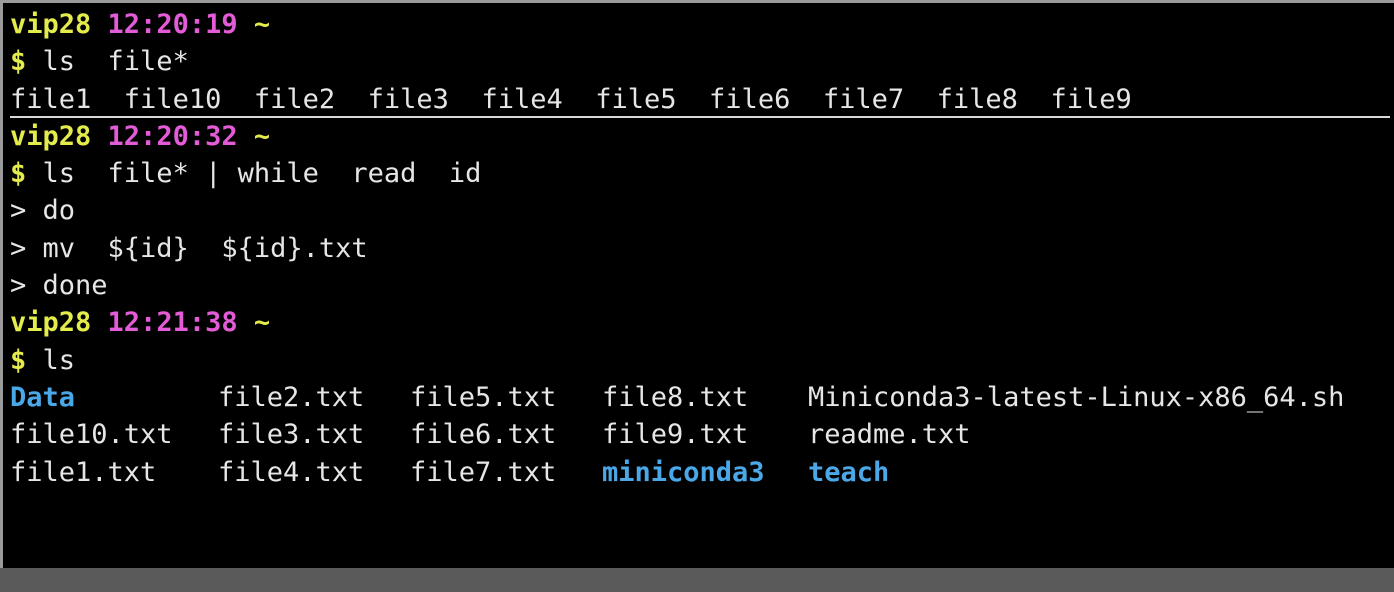 This screenshot has height=592, width=1394. I want to click on prompt-line: vip28 12:20:32 ~, so click(700, 136).